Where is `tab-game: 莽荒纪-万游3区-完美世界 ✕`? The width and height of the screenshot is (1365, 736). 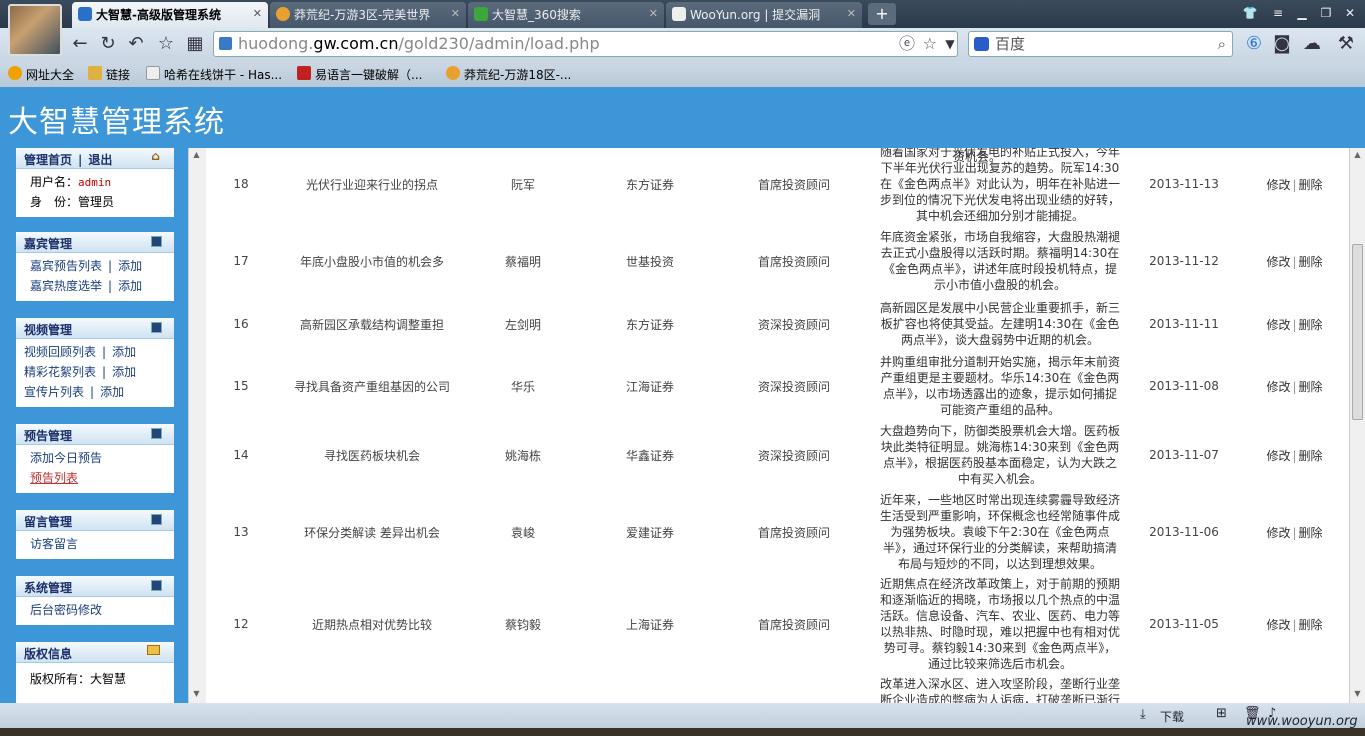 tab-game: 莽荒纪-万游3区-完美世界 ✕ is located at coordinates (368, 15).